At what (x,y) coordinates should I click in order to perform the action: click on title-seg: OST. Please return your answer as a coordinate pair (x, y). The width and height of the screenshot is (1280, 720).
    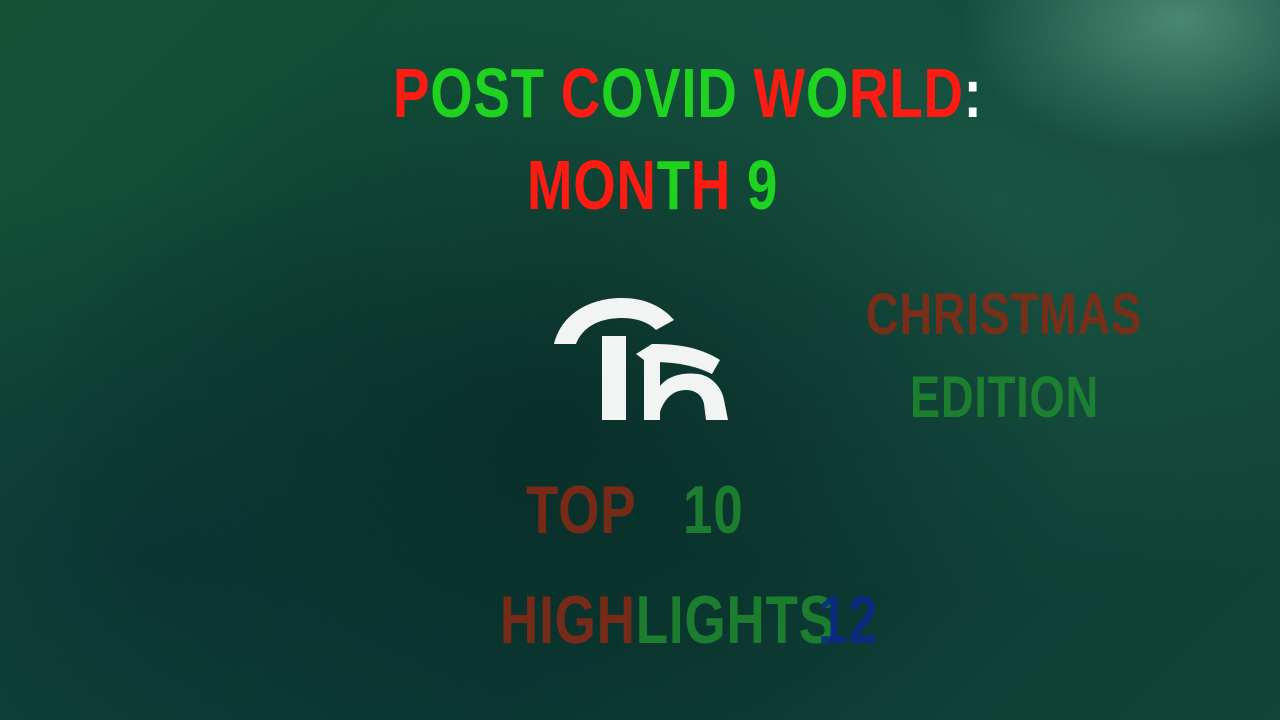
    Looking at the image, I should click on (495, 93).